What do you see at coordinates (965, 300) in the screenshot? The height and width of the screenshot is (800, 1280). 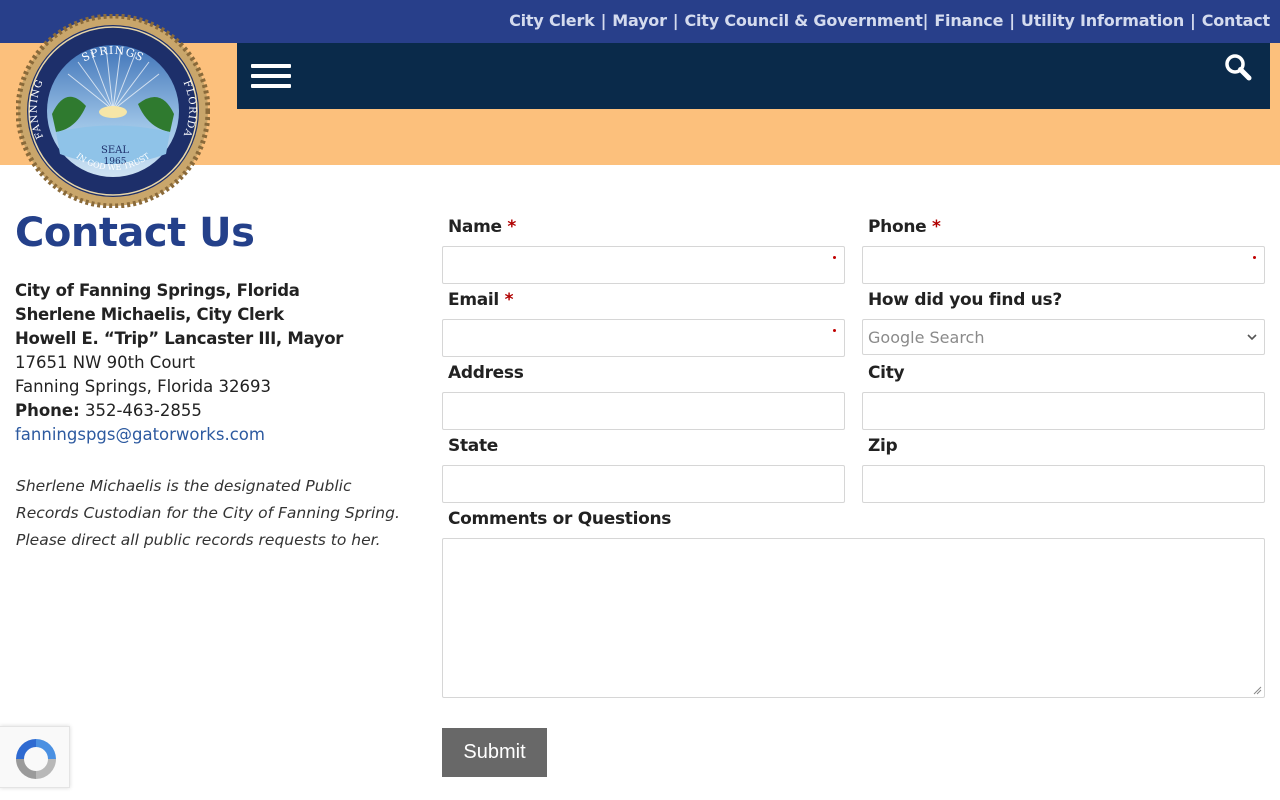 I see `find-us-label: How did you find us?` at bounding box center [965, 300].